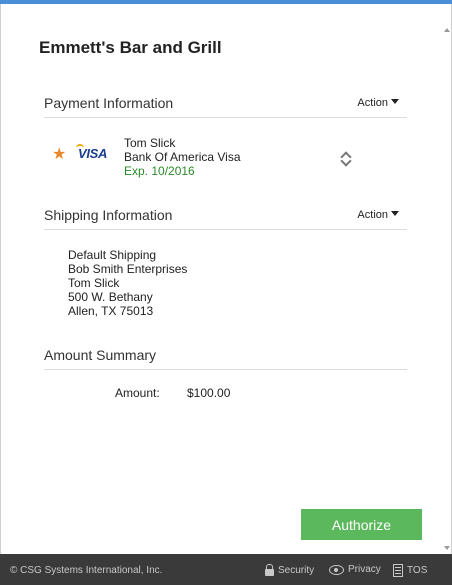 The width and height of the screenshot is (452, 585). What do you see at coordinates (59, 154) in the screenshot?
I see `star-icon: ★` at bounding box center [59, 154].